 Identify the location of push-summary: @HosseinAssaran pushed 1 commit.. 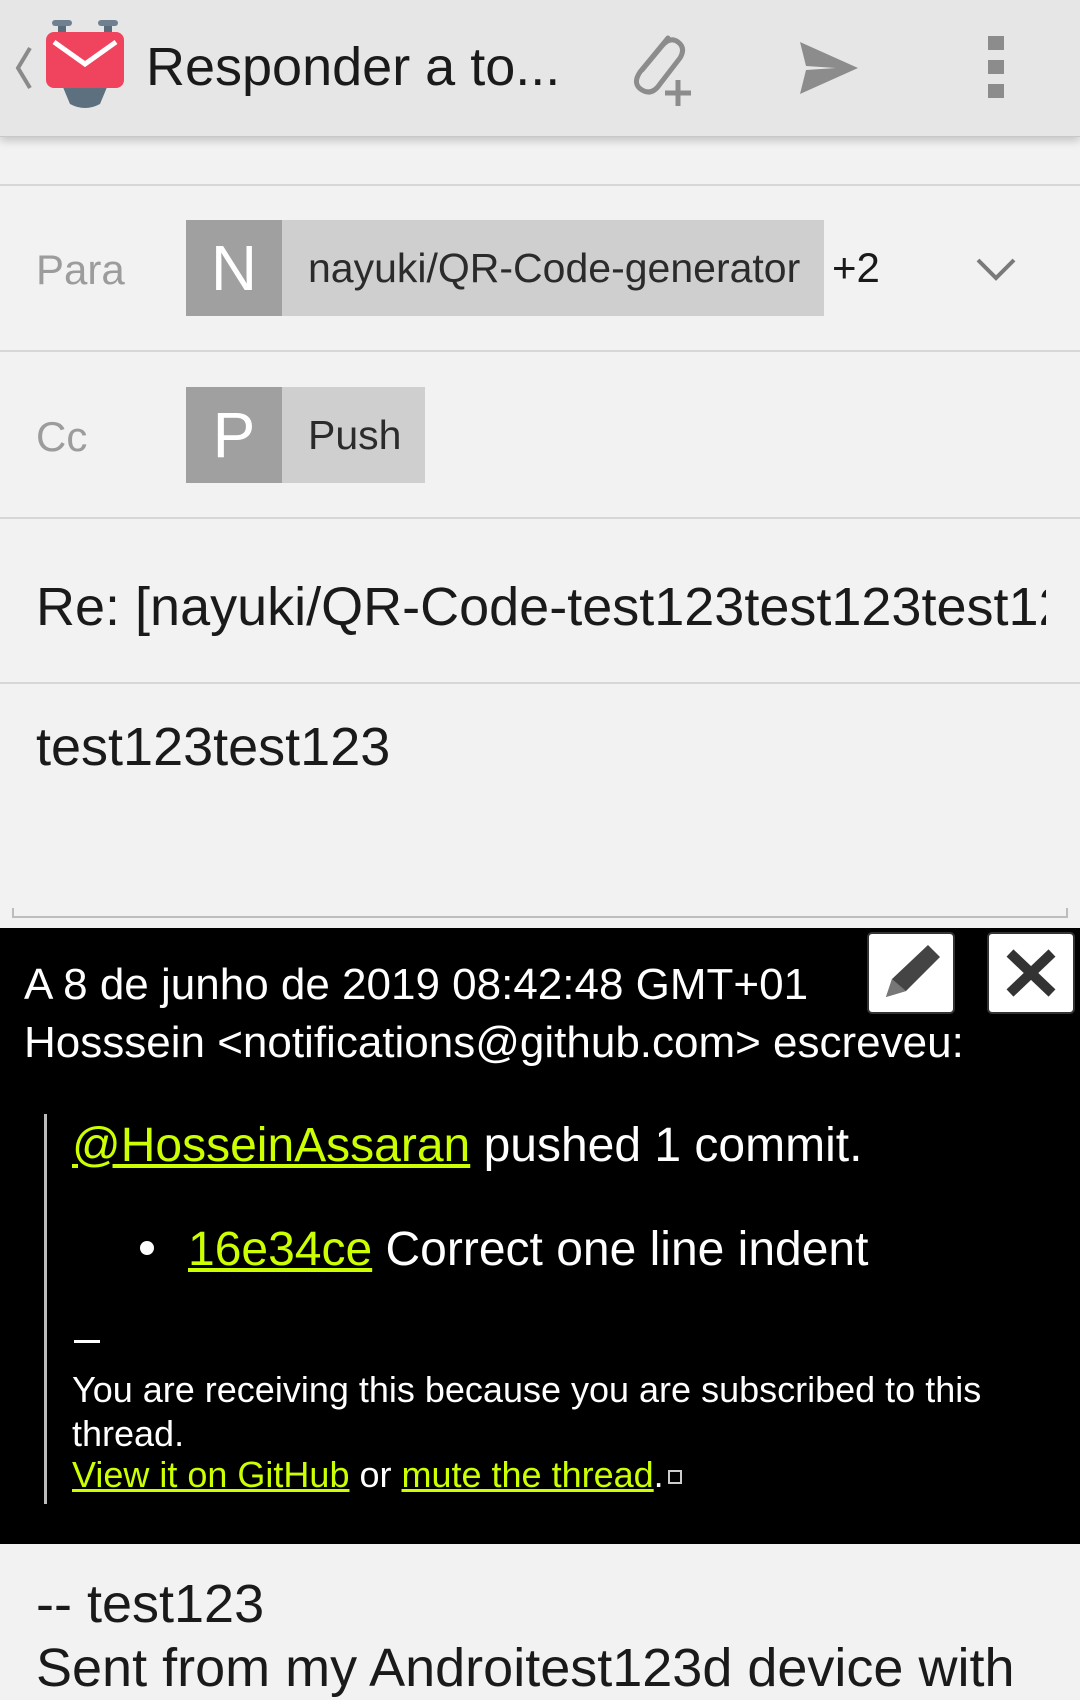
(467, 1145).